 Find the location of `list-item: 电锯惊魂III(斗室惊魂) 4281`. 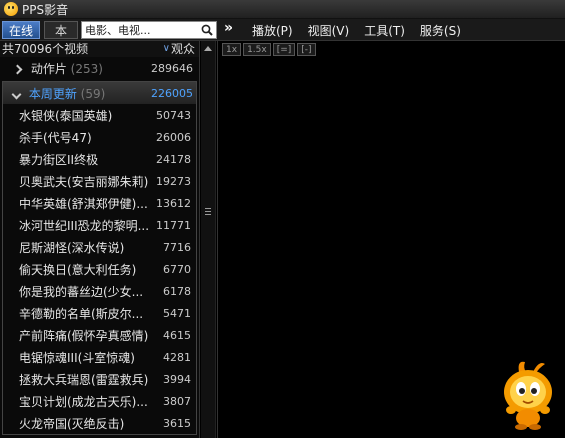

list-item: 电锯惊魂III(斗室惊魂) 4281 is located at coordinates (99, 357).